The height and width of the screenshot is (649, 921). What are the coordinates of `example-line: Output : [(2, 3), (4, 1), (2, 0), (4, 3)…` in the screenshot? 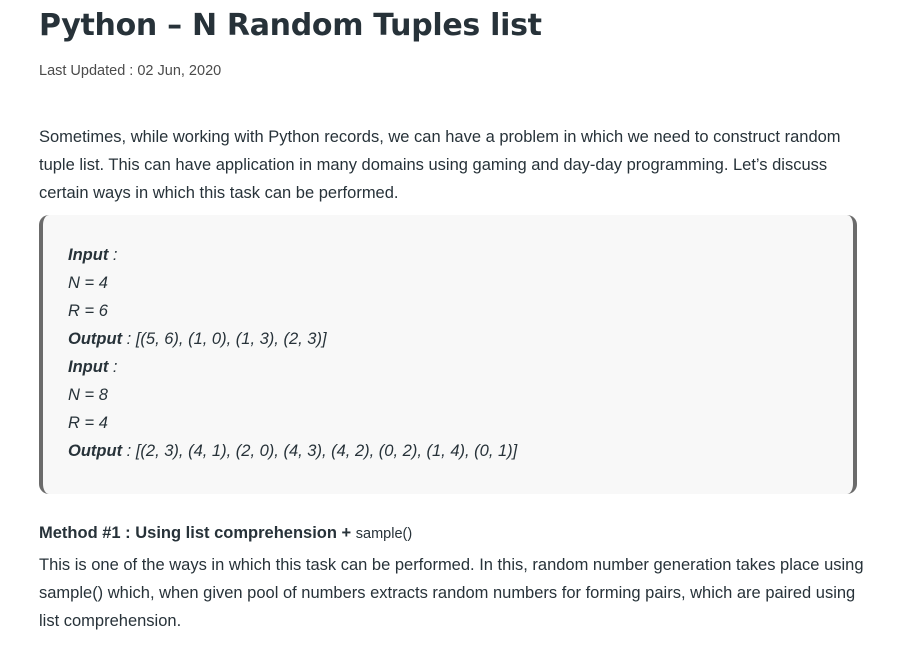 It's located at (460, 451).